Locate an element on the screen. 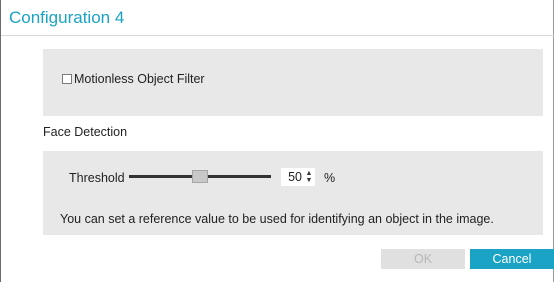 The width and height of the screenshot is (554, 282). spin-arrows: ▲ ▼ is located at coordinates (309, 177).